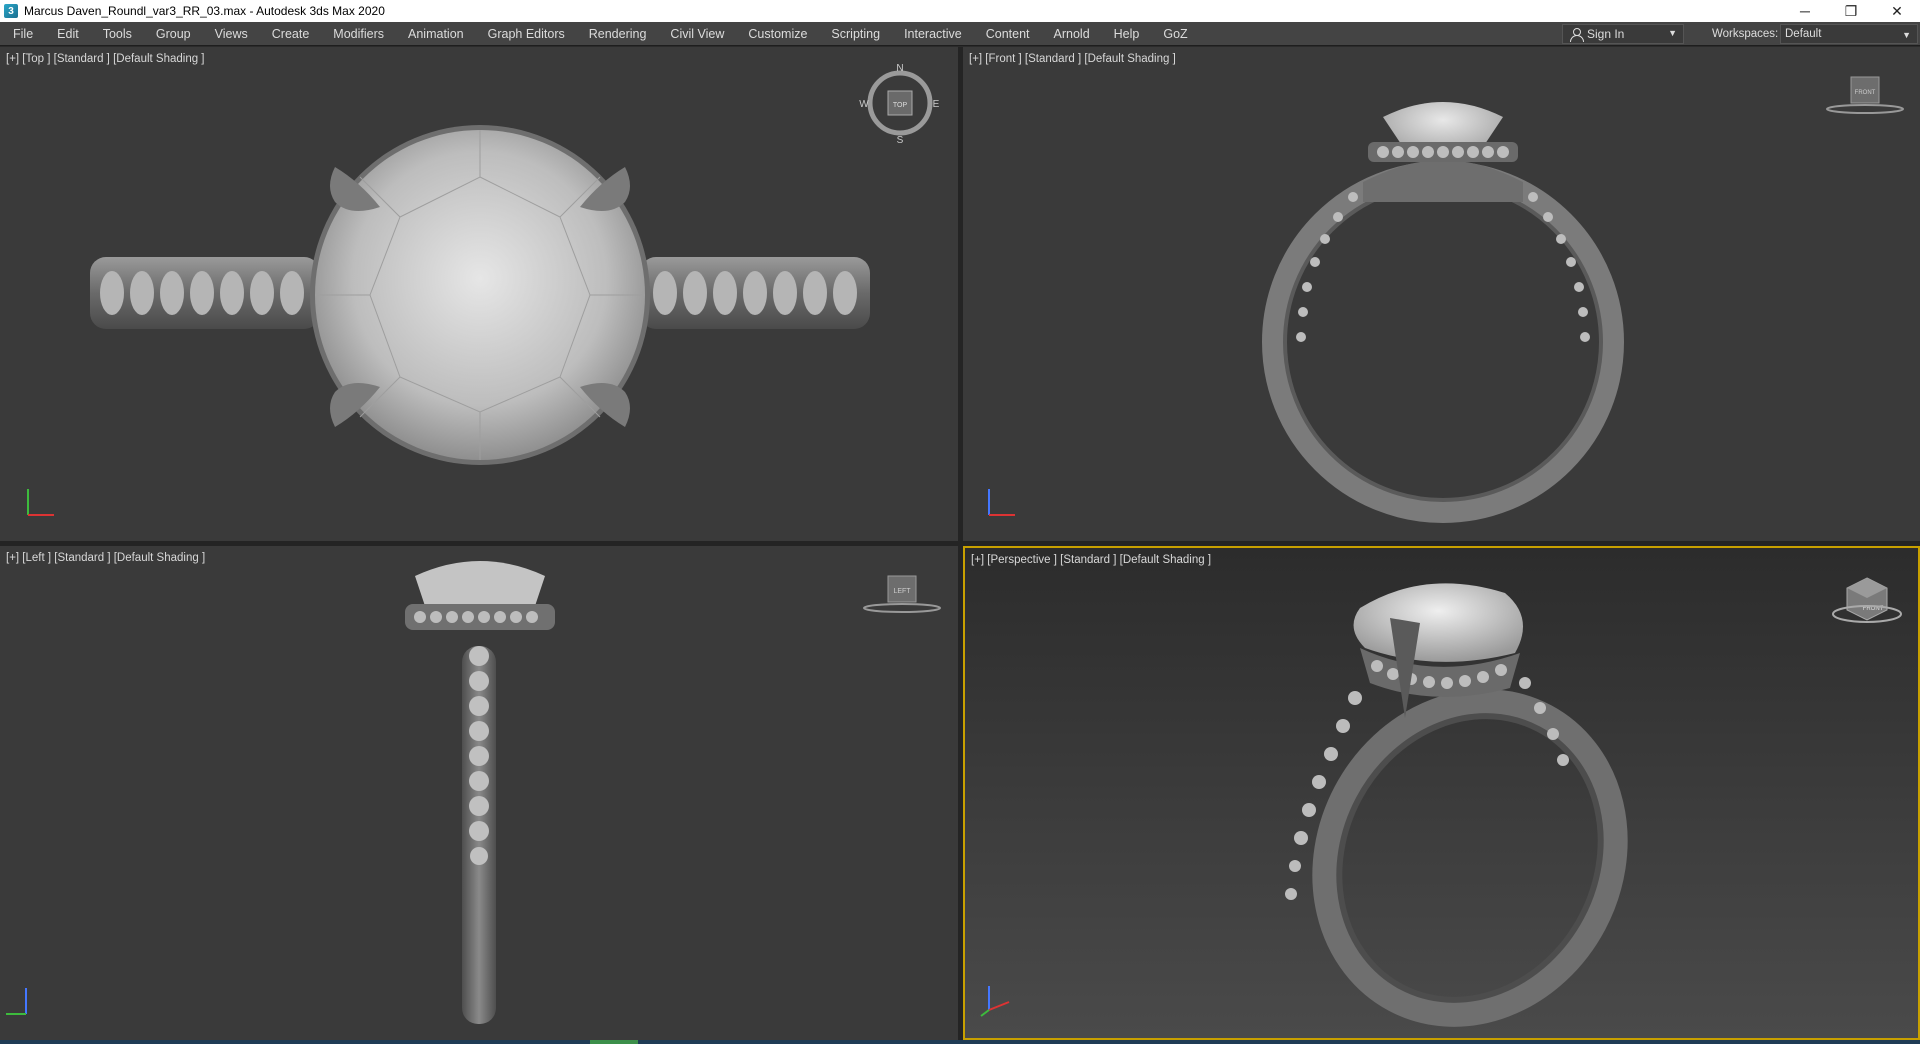  I want to click on compass-w: W, so click(864, 104).